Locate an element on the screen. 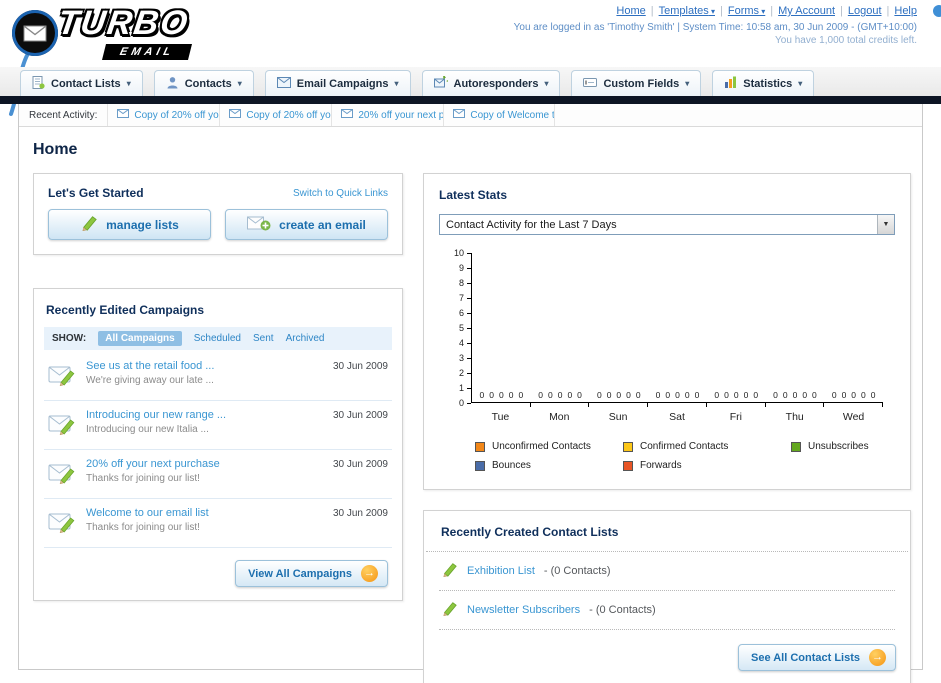  legend-item: Unsubscribes is located at coordinates (866, 446).